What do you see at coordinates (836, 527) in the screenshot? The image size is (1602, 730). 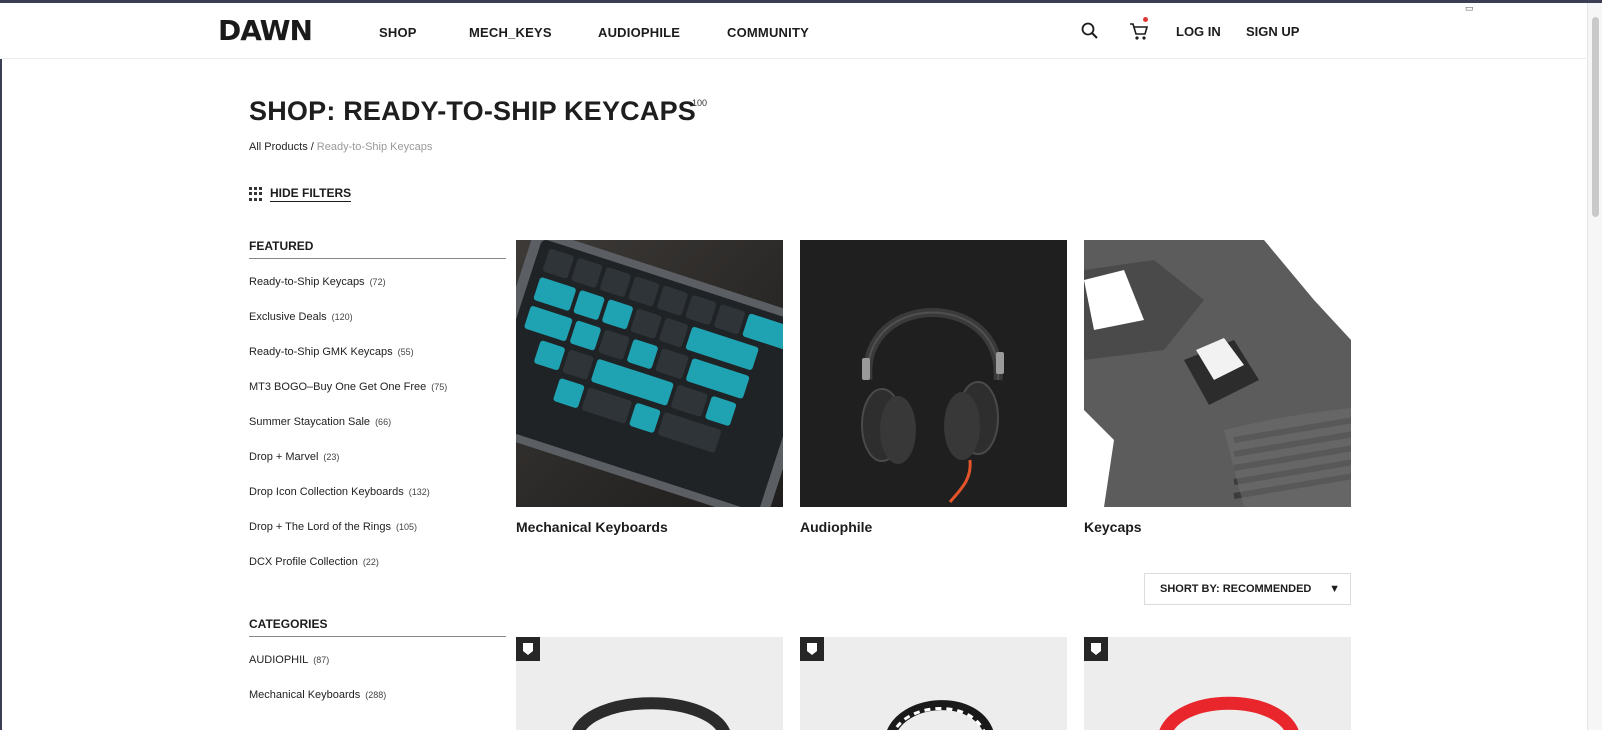 I see `category-card-name: Audiophile` at bounding box center [836, 527].